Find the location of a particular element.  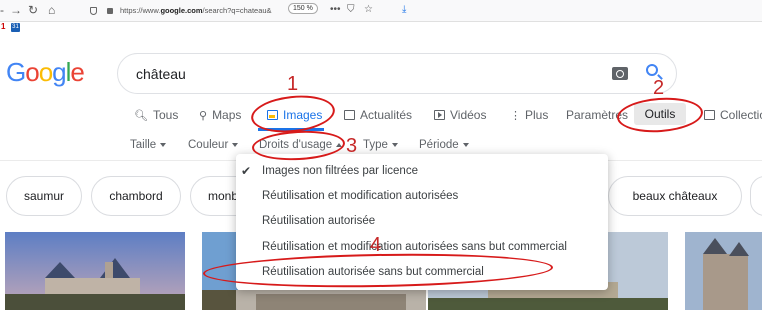

collections-icon is located at coordinates (709, 115).